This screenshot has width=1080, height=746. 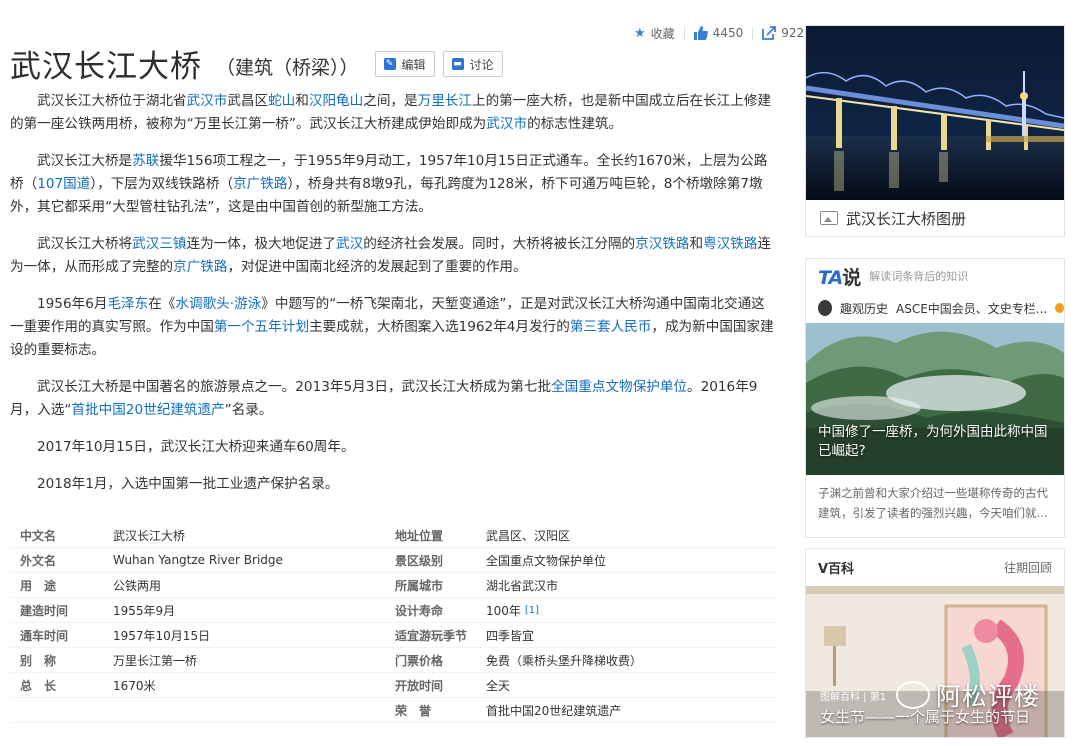 What do you see at coordinates (85, 244) in the screenshot?
I see `paragraph-text: 武汉长江大桥将` at bounding box center [85, 244].